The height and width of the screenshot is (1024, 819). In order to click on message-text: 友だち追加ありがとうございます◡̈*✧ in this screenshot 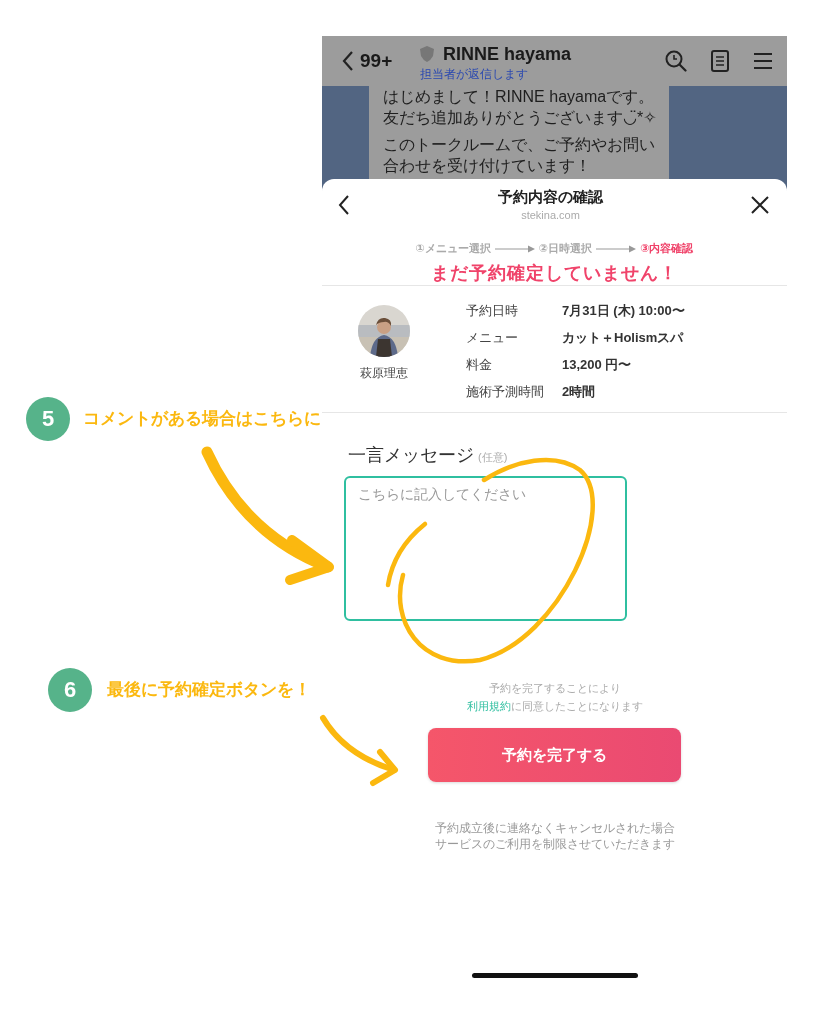, I will do `click(520, 118)`.